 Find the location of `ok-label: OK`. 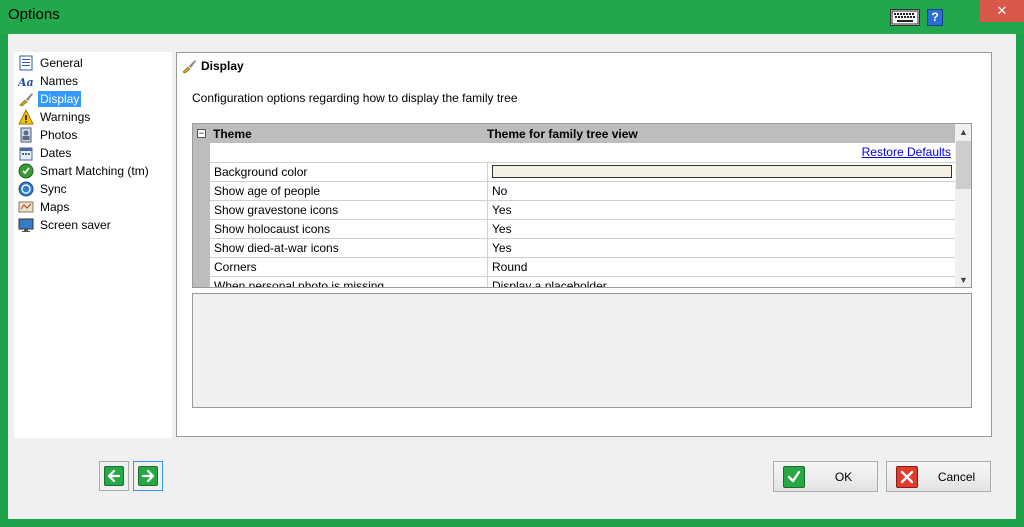

ok-label: OK is located at coordinates (843, 477).